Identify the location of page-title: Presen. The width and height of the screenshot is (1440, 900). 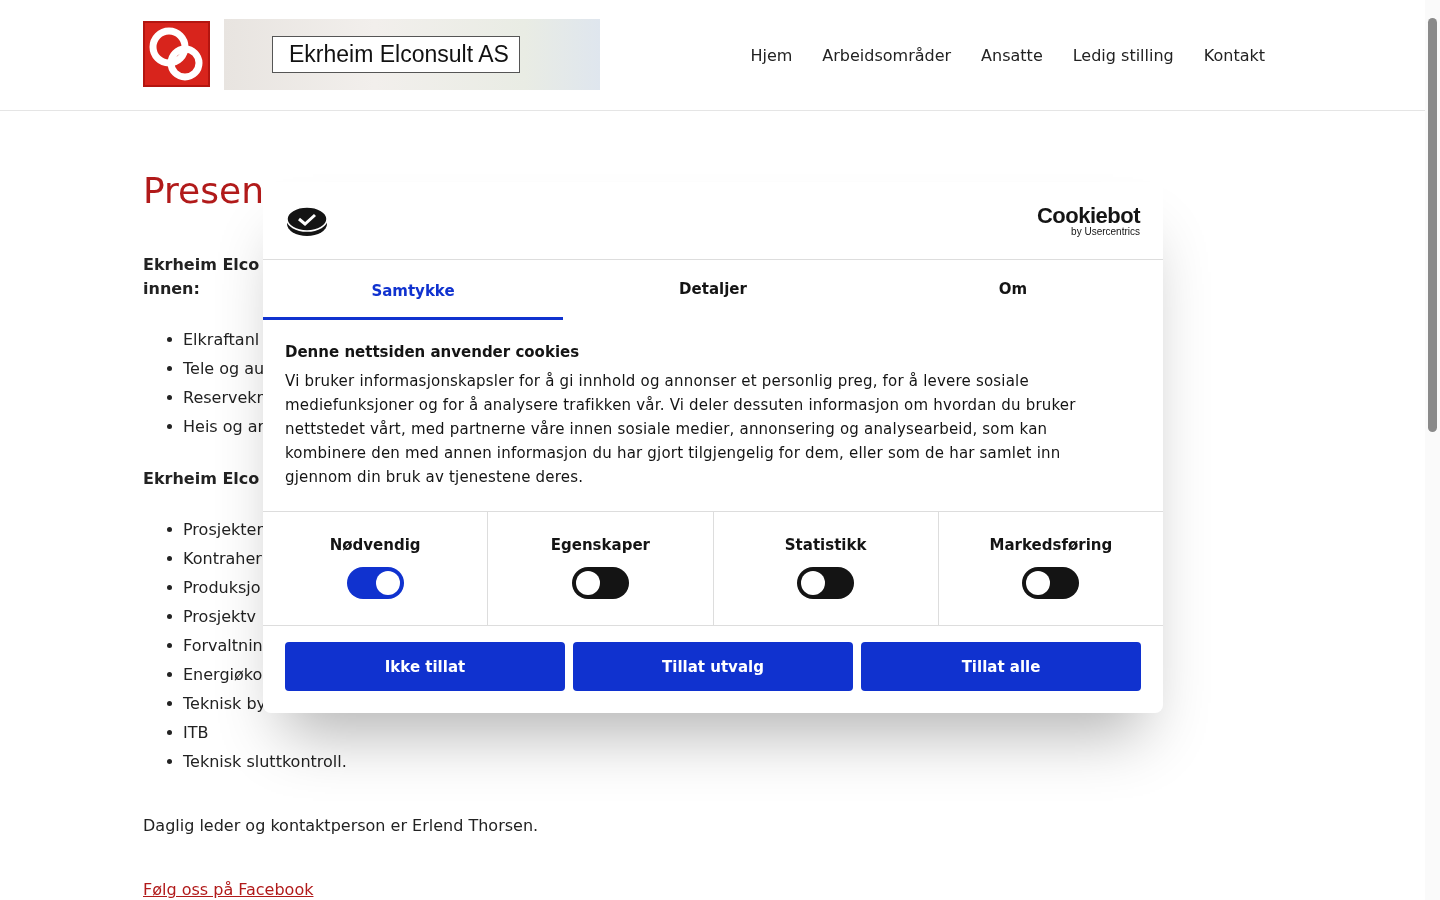
(204, 191).